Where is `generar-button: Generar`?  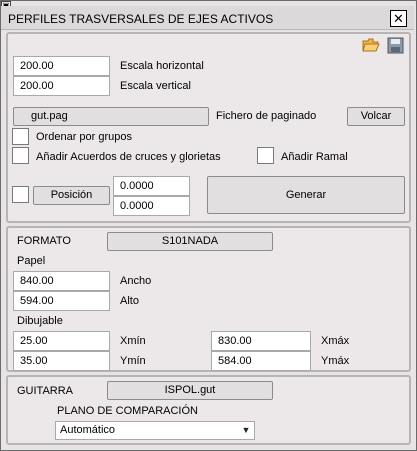
generar-button: Generar is located at coordinates (306, 195).